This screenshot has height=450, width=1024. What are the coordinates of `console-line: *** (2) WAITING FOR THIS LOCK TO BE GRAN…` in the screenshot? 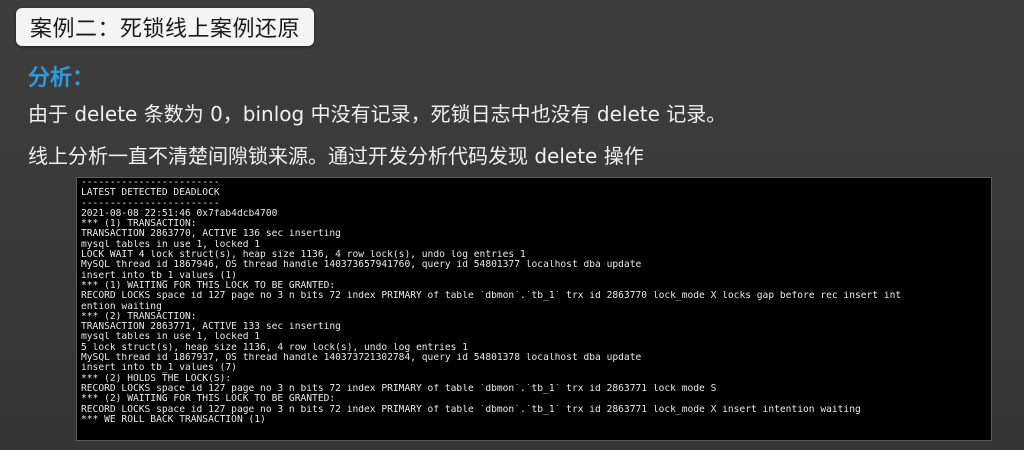 It's located at (208, 399).